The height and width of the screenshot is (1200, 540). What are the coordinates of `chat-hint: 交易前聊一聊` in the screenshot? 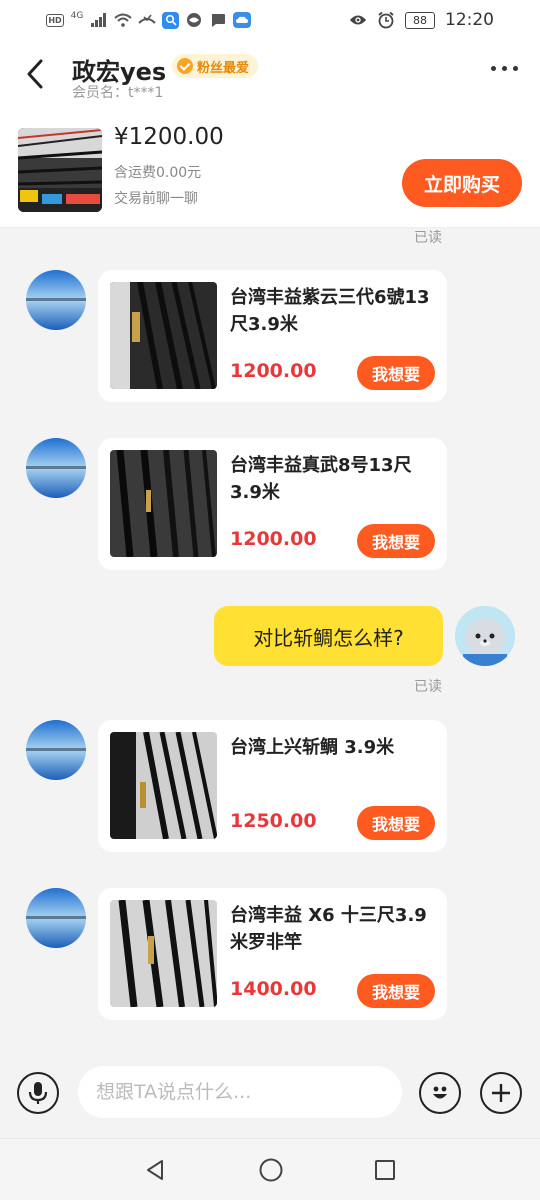 It's located at (156, 199).